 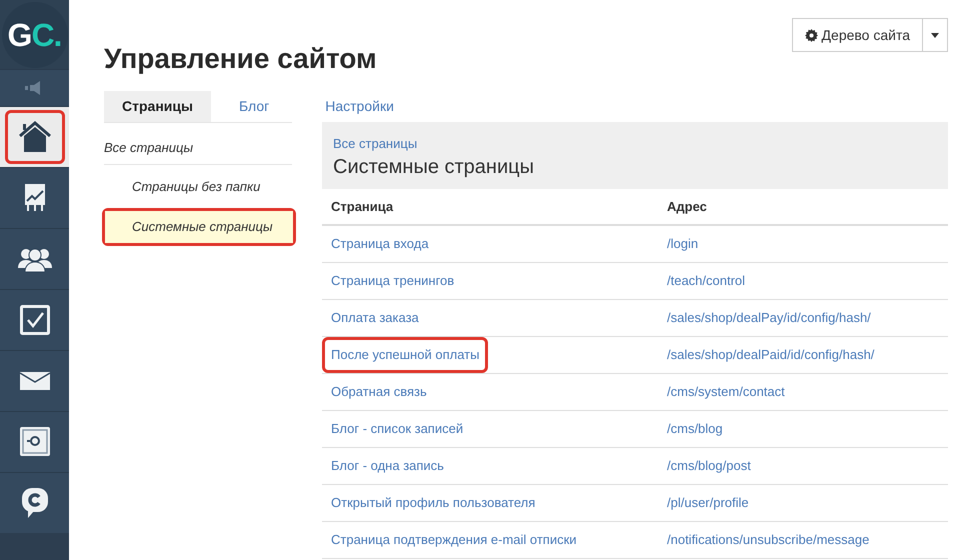 I want to click on sidebar-footer, so click(x=34, y=546).